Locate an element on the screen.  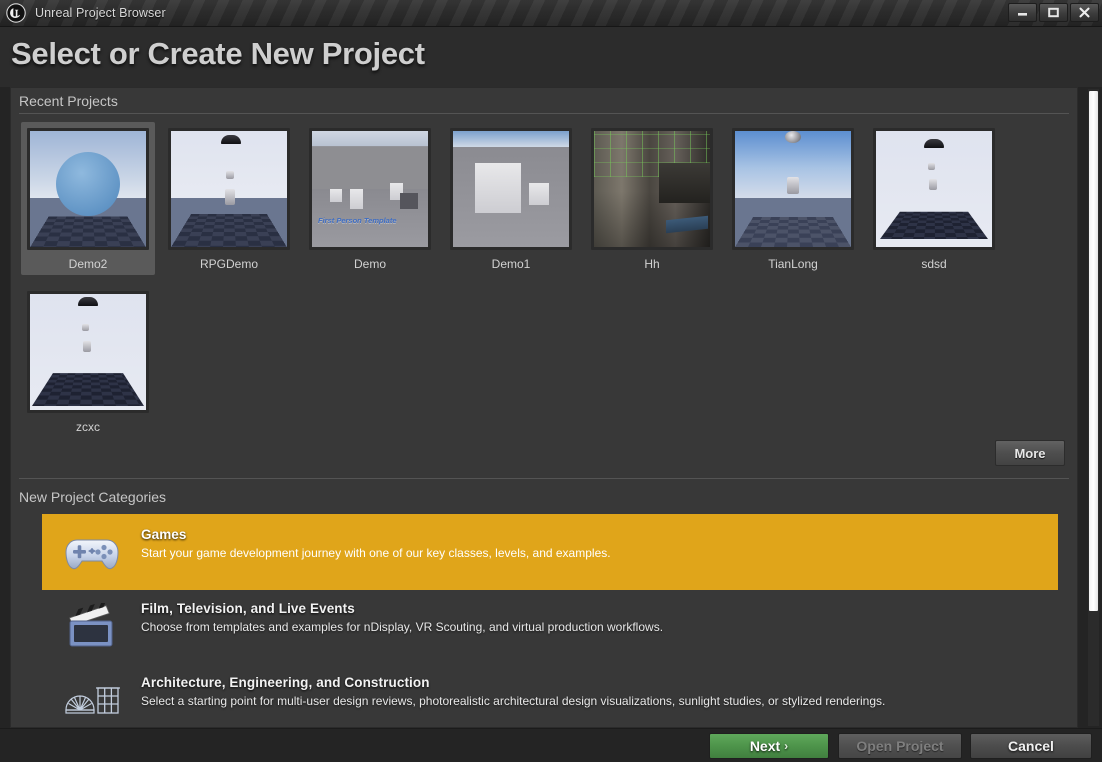
window-controls is located at coordinates (1053, 12).